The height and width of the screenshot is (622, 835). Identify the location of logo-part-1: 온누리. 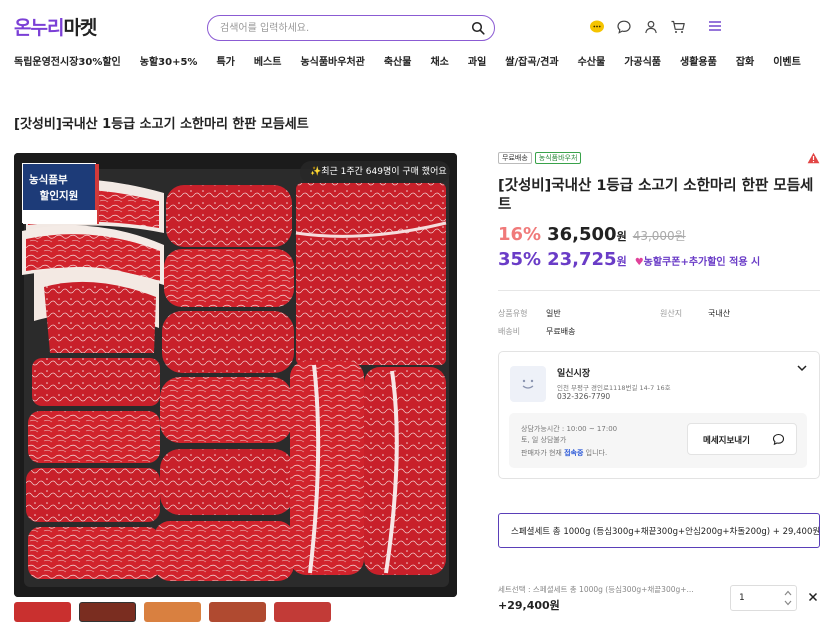
(39, 28).